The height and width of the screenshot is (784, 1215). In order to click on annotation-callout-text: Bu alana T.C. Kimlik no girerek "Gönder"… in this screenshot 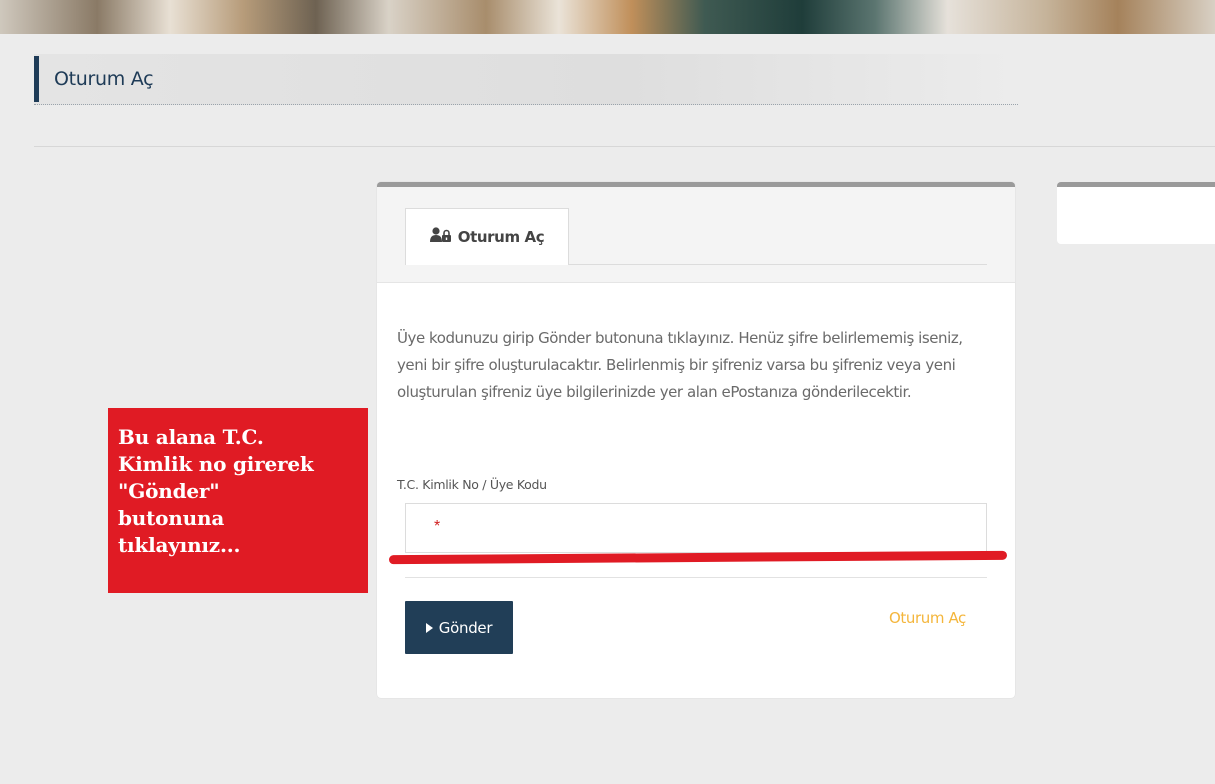, I will do `click(216, 491)`.